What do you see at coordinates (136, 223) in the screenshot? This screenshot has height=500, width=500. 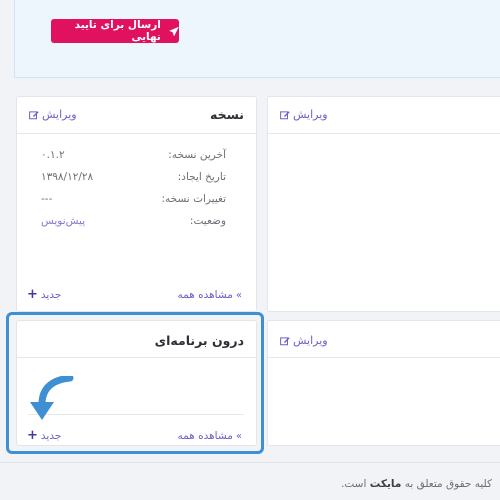 I see `info-row-status: وضعیت: پیش‌نویس` at bounding box center [136, 223].